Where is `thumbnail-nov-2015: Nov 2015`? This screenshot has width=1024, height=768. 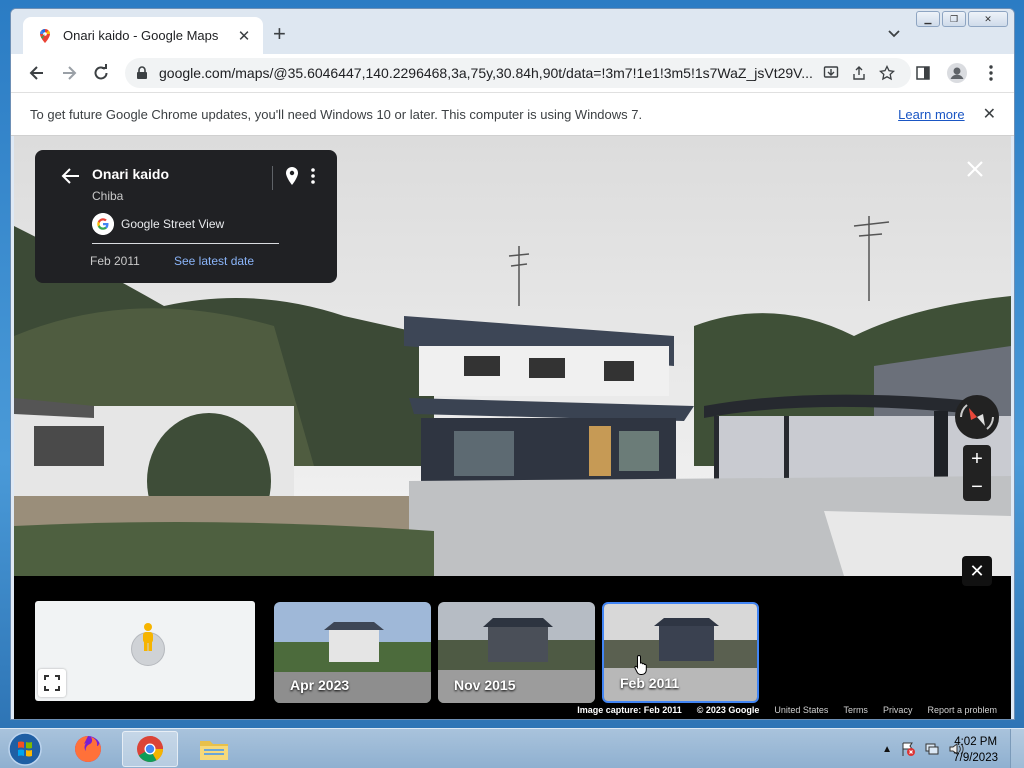
thumbnail-nov-2015: Nov 2015 is located at coordinates (516, 652).